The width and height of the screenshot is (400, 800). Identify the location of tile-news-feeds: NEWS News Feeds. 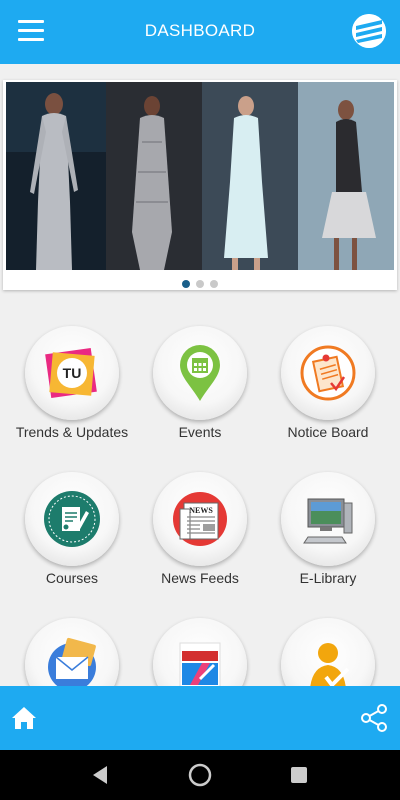
(200, 522).